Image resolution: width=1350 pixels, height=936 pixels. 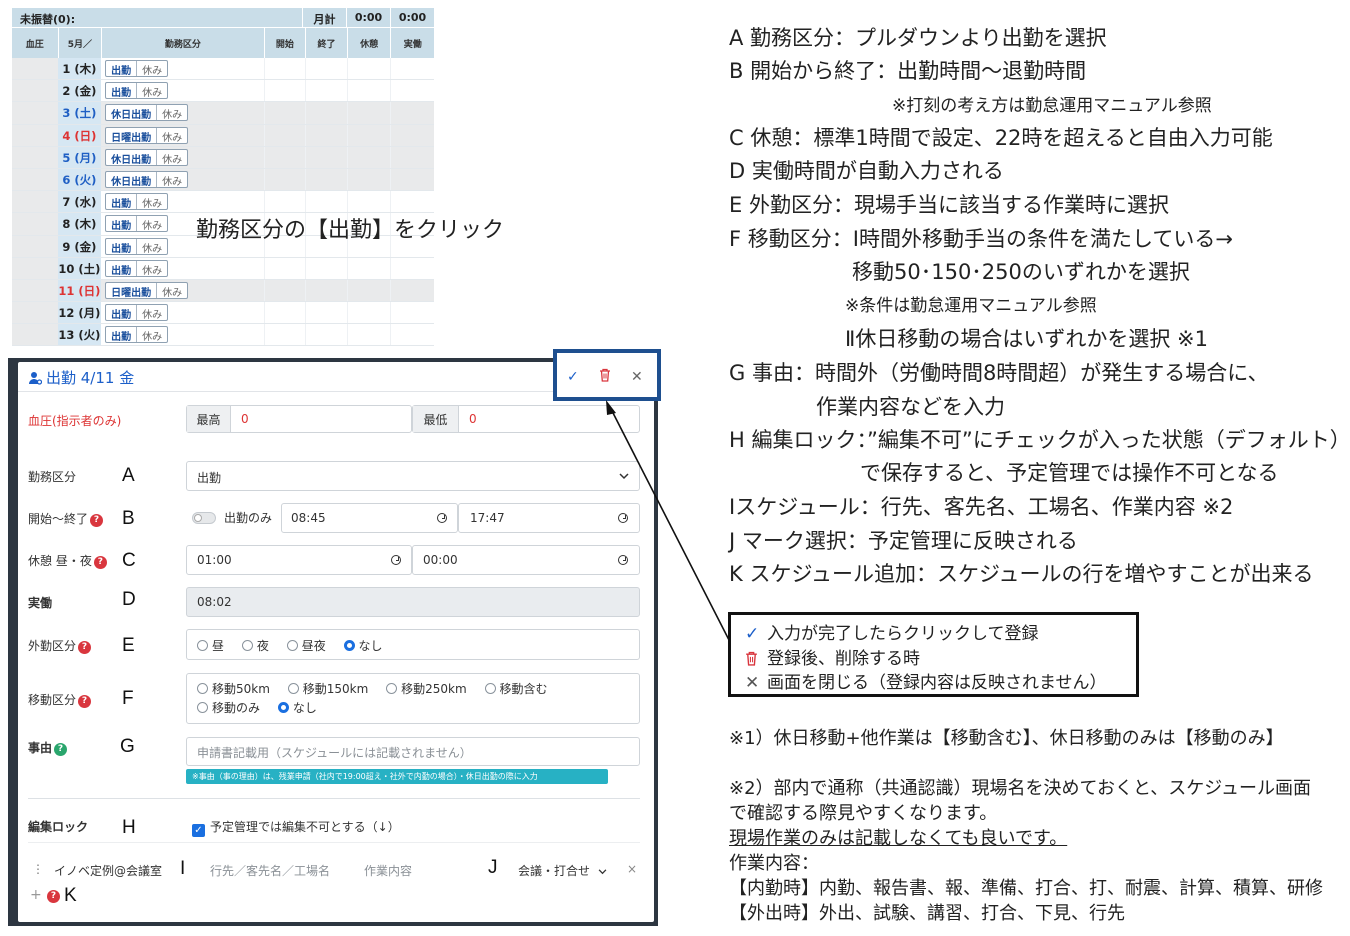 I want to click on legend-text: 入力が完了したらクリックして登録, so click(x=903, y=634).